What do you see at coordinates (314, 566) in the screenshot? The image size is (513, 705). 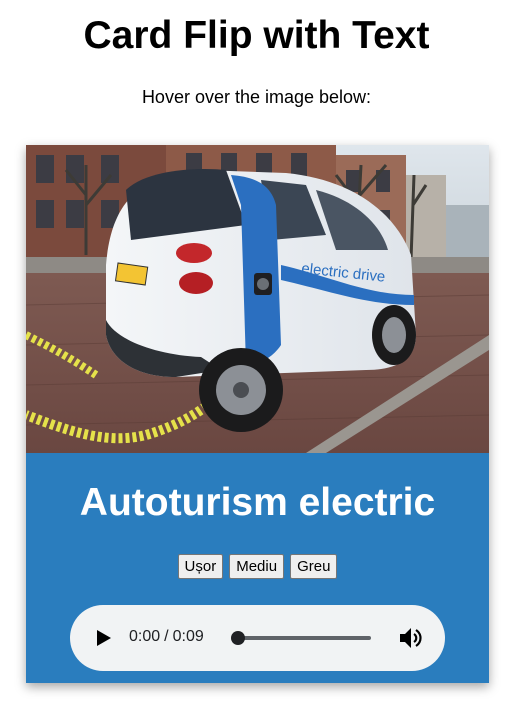 I see `hard-button: Greu` at bounding box center [314, 566].